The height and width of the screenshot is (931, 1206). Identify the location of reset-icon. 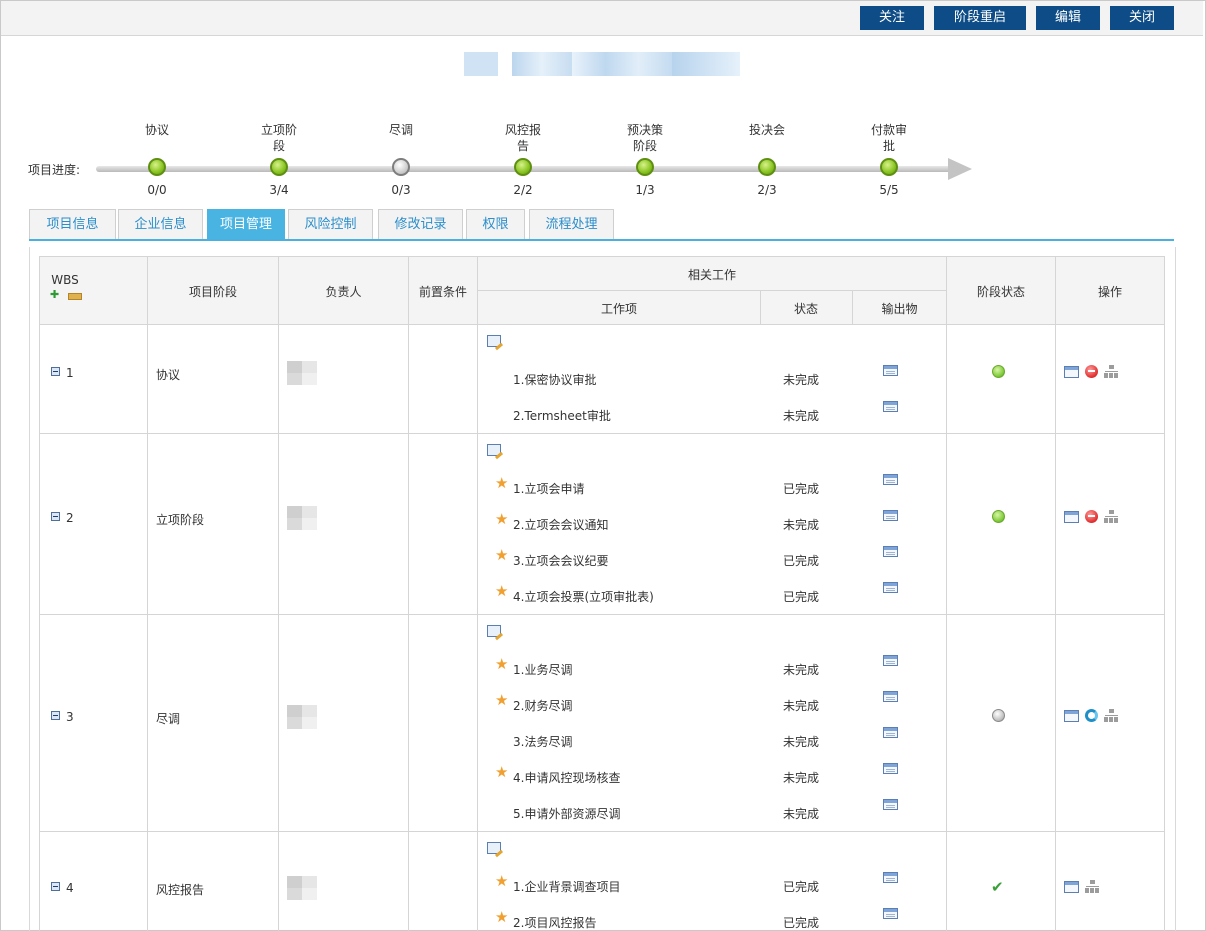
(1091, 715).